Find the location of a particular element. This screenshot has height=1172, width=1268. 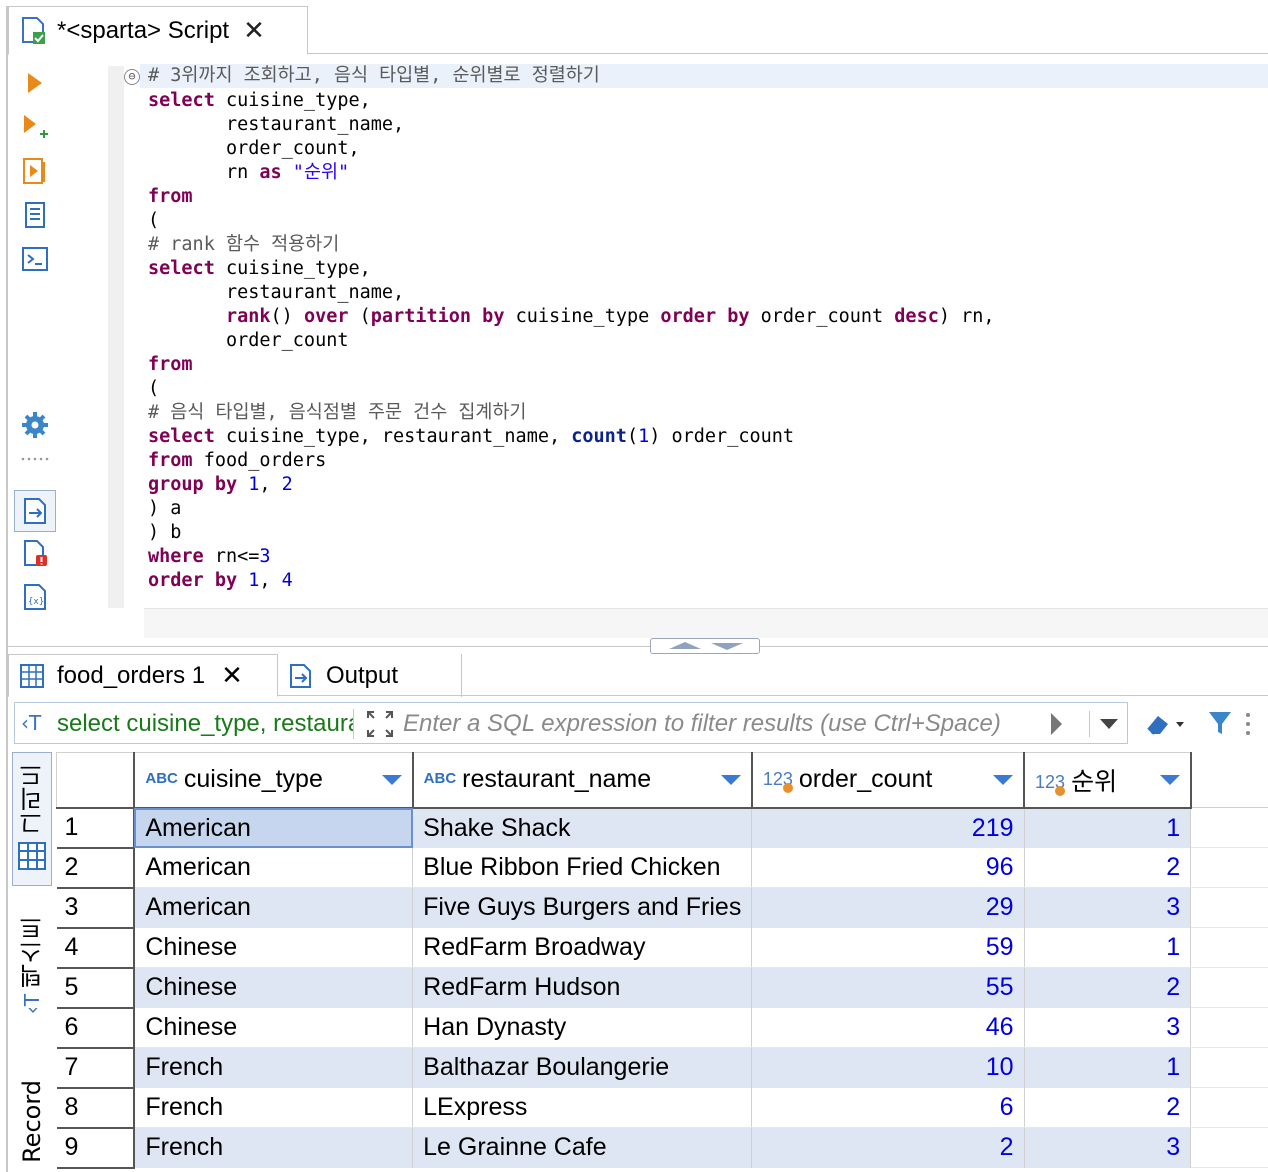

row-number-cell: 7 is located at coordinates (96, 1068).